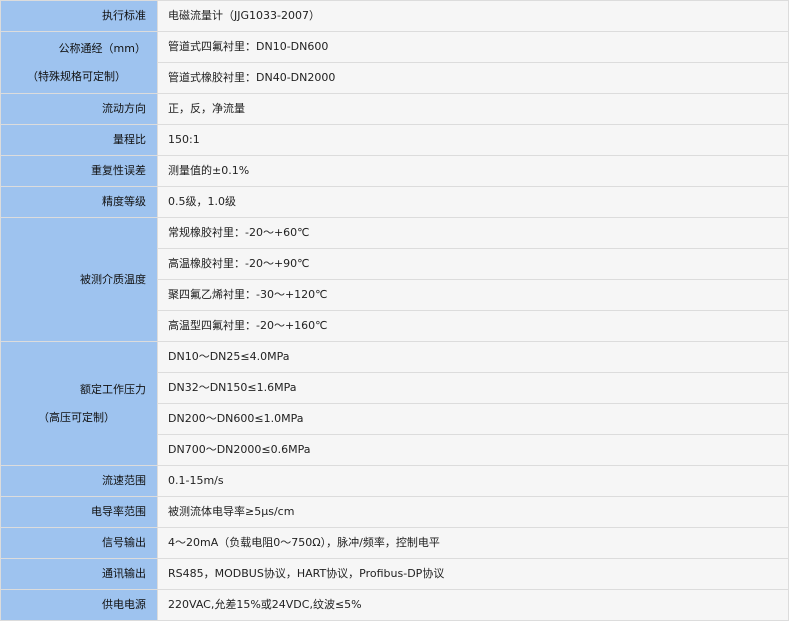 The image size is (789, 622). Describe the element at coordinates (473, 47) in the screenshot. I see `row-value: 管道式四氟衬里：DN10-DN600` at that location.